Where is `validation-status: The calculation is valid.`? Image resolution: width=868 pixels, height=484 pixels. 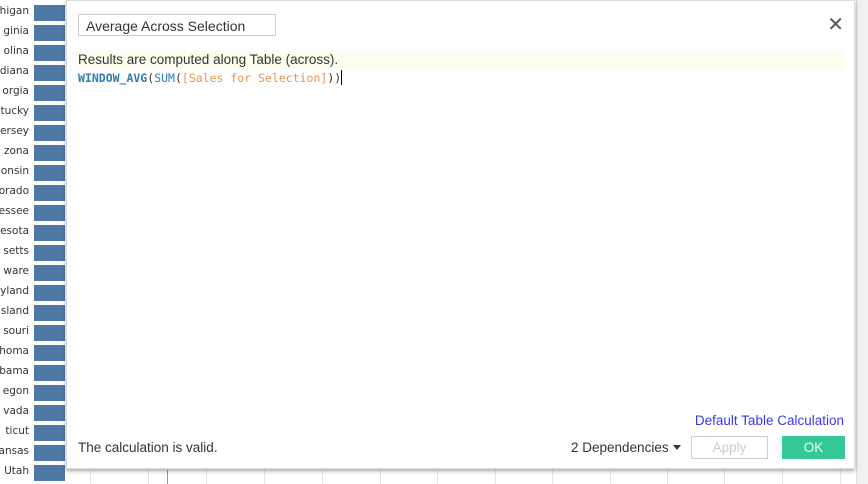 validation-status: The calculation is valid. is located at coordinates (148, 447).